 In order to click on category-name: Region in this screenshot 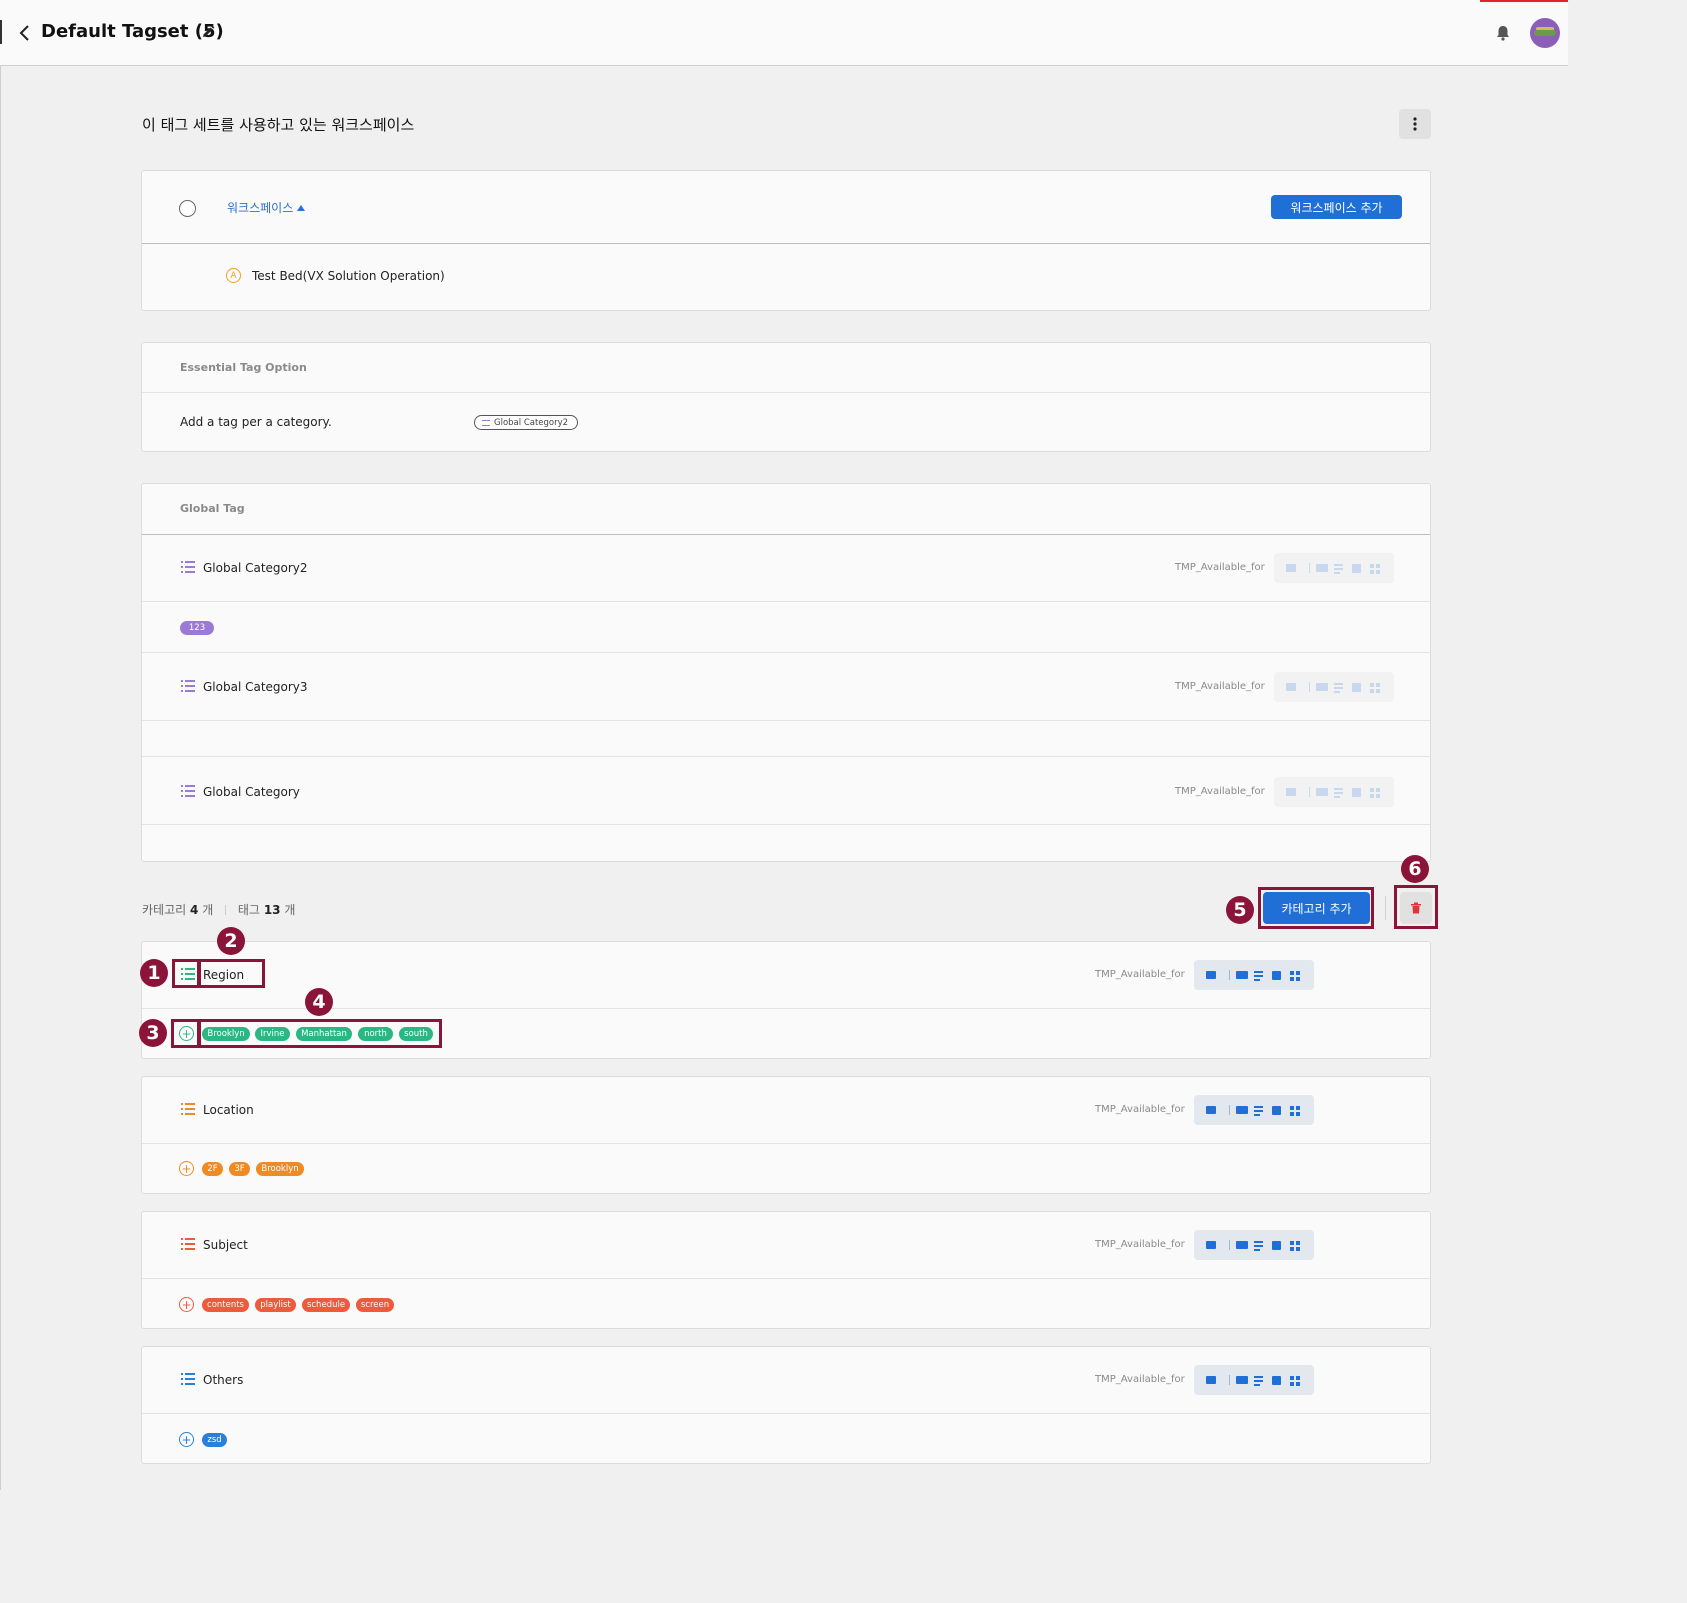, I will do `click(223, 975)`.